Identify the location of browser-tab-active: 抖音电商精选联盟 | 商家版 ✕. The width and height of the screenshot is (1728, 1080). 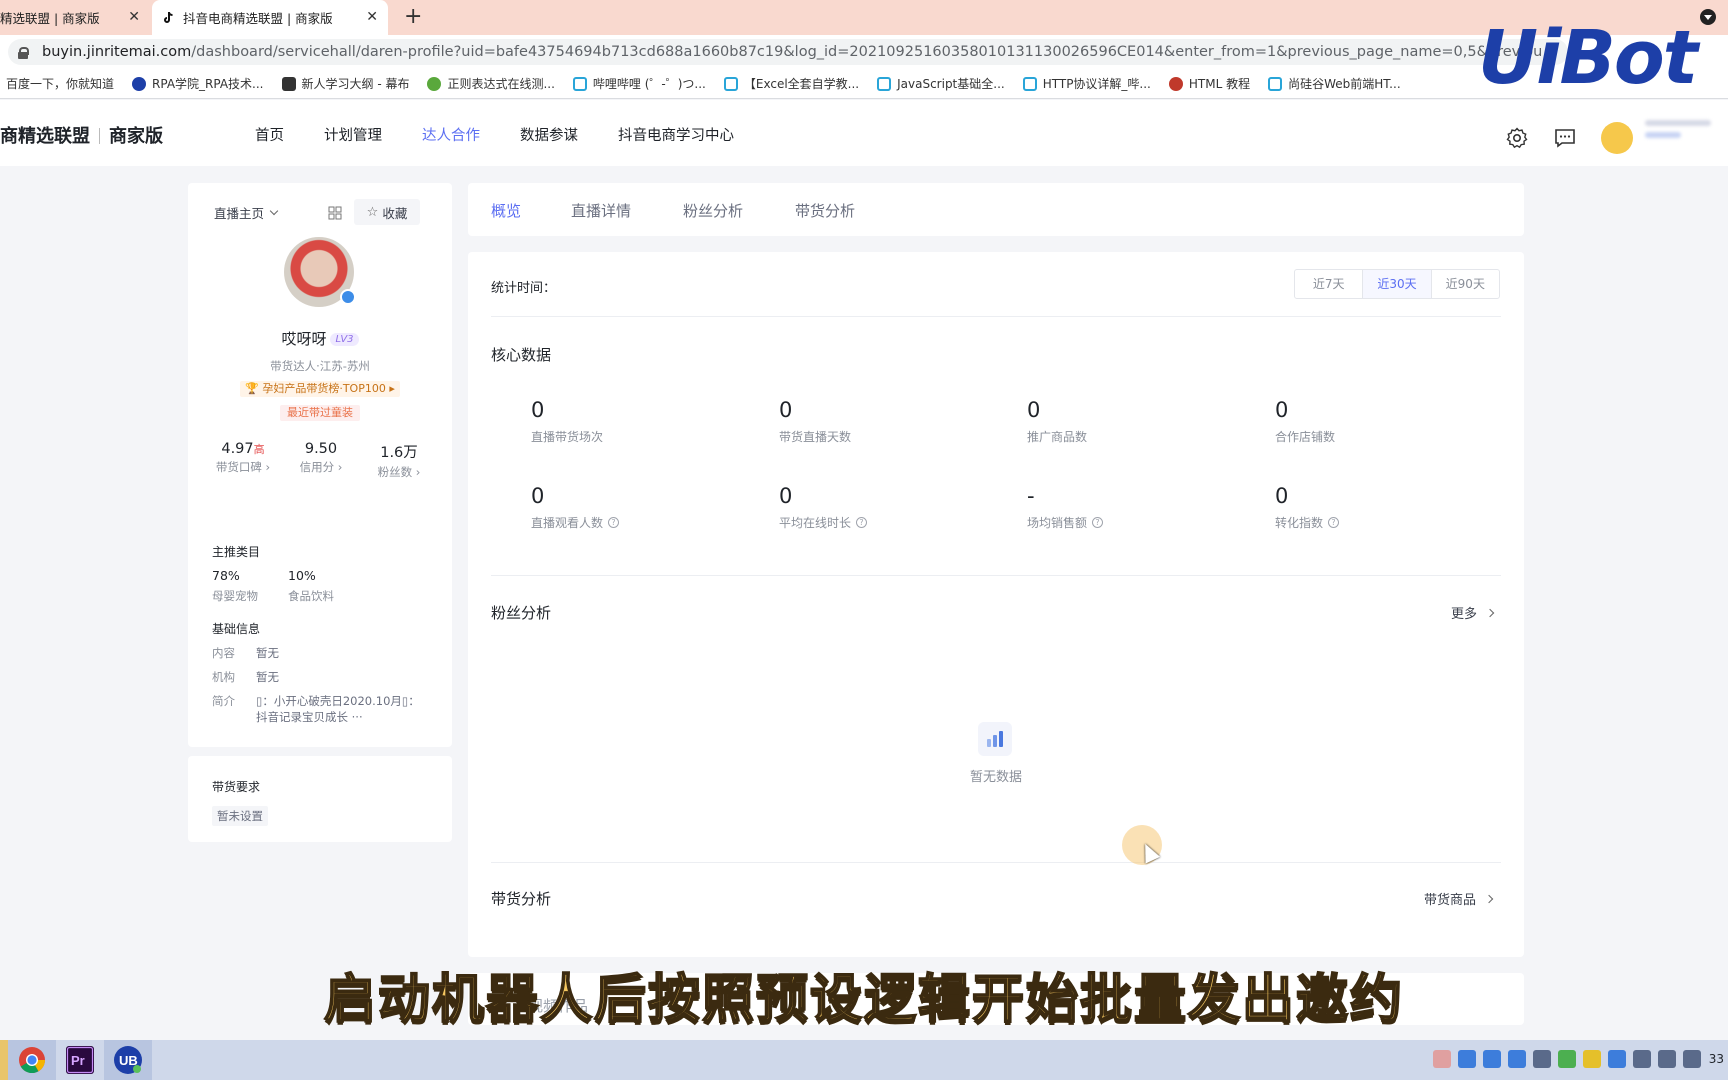
(270, 17).